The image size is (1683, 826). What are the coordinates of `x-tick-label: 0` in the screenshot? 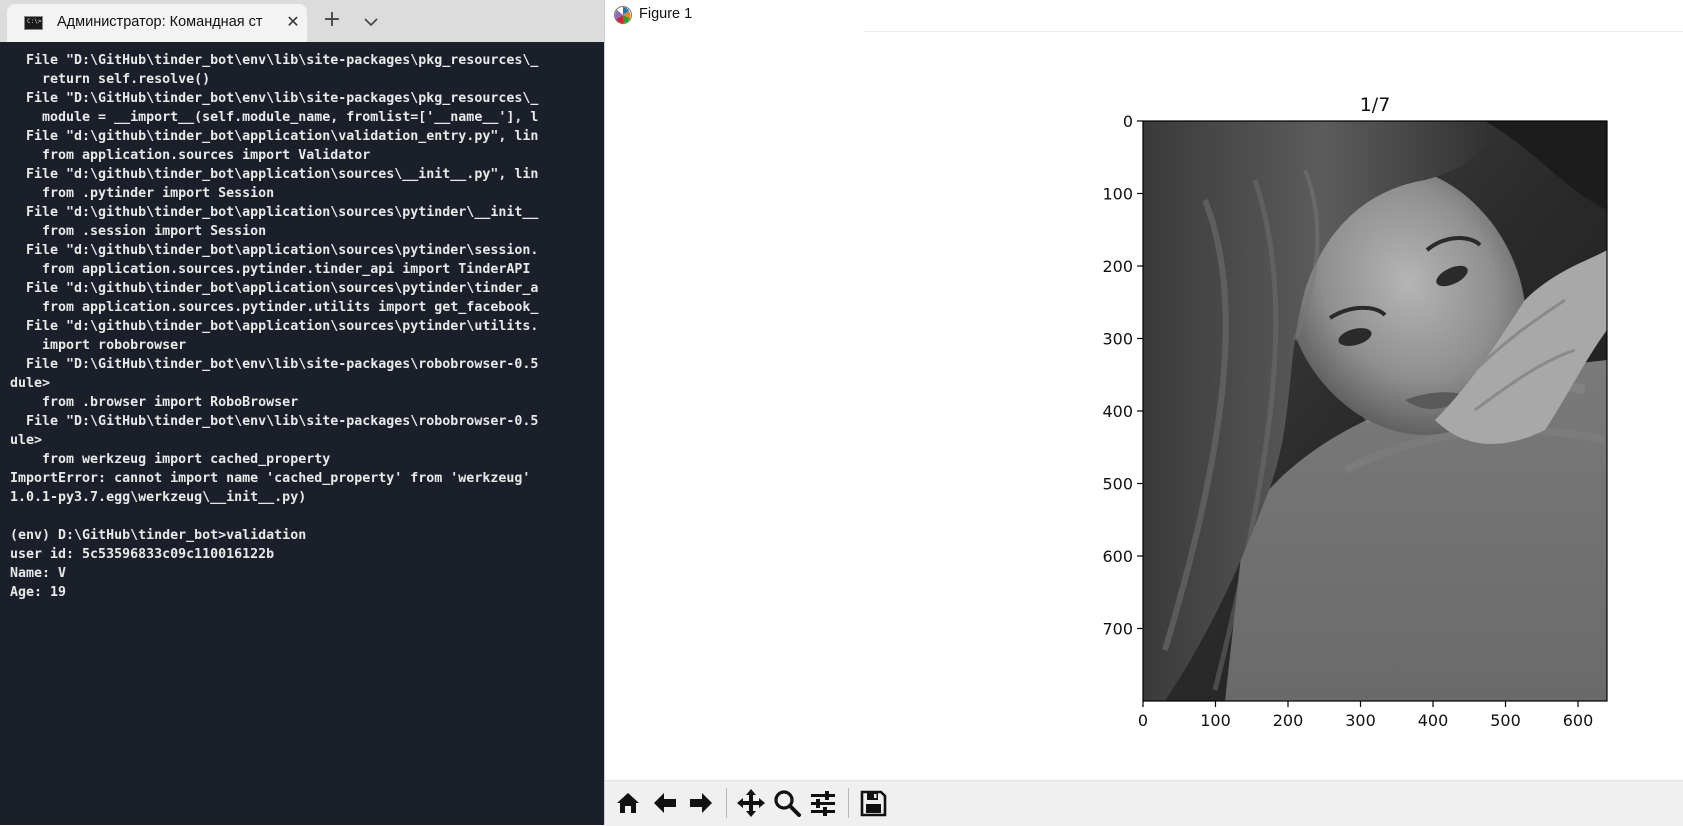 It's located at (1143, 720).